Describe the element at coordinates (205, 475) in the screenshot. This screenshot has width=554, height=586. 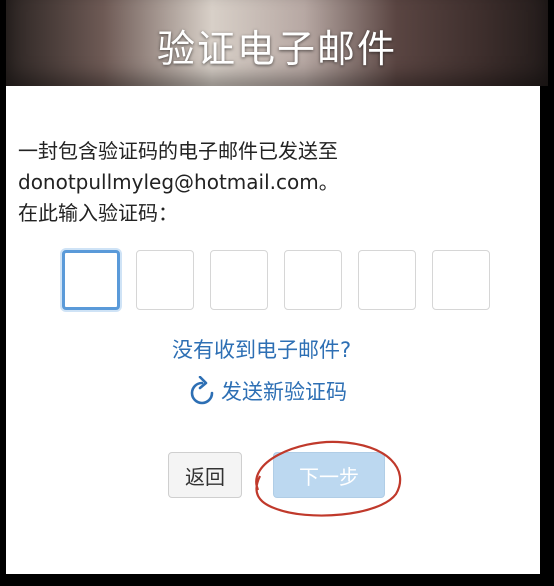
I see `back-button: 返回` at that location.